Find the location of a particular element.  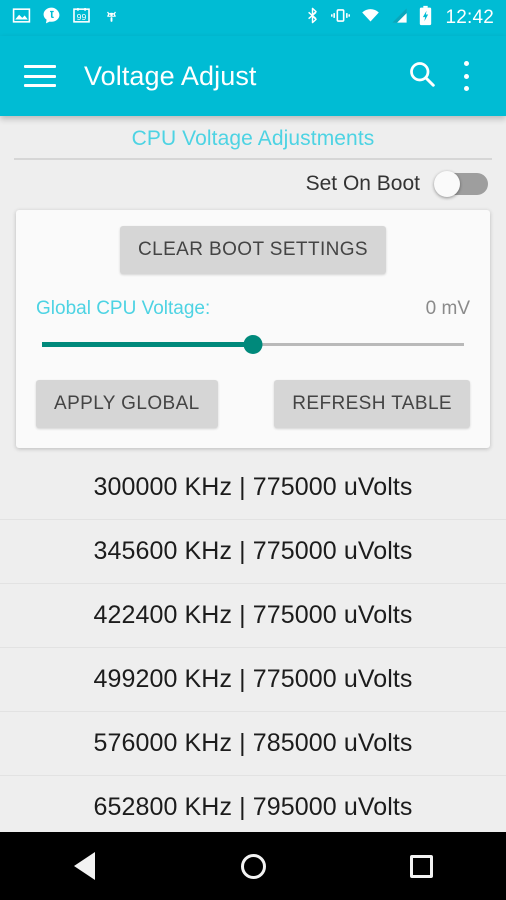

svg-text: 99 is located at coordinates (82, 17).